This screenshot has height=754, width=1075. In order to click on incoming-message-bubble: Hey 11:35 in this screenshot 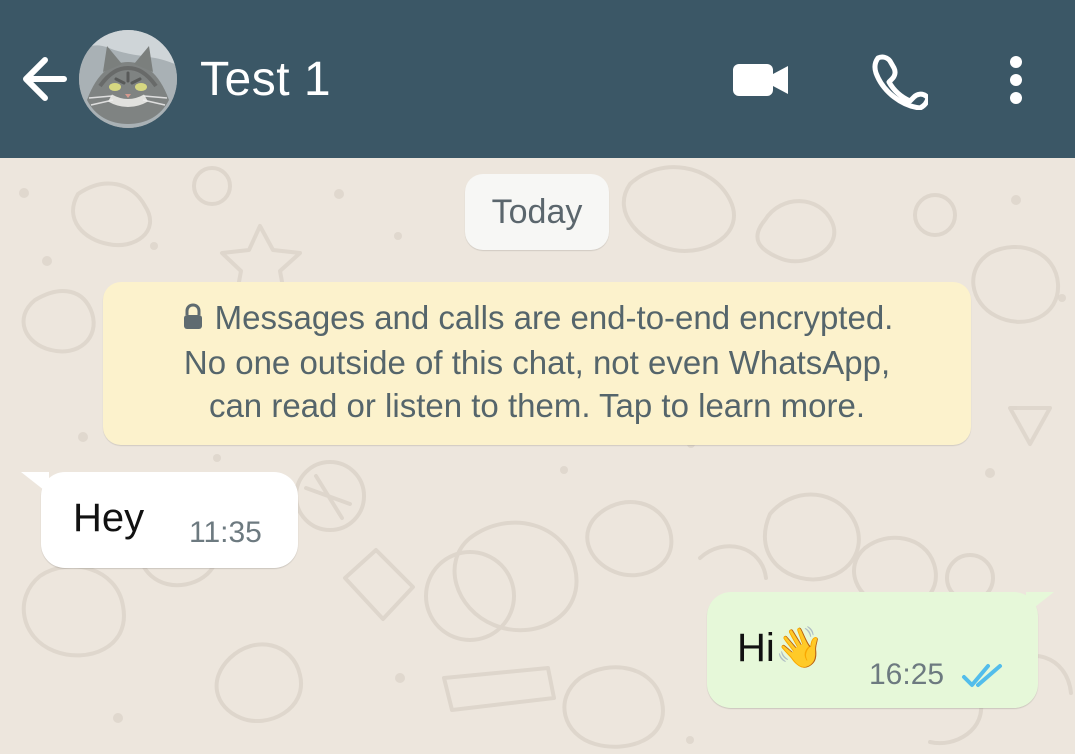, I will do `click(159, 520)`.